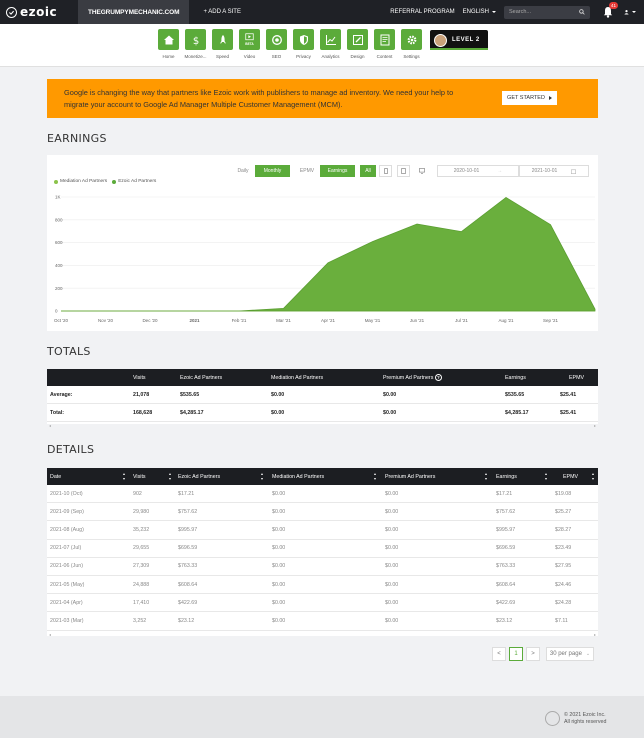 The height and width of the screenshot is (738, 644). Describe the element at coordinates (298, 477) in the screenshot. I see `column-header-mediation: Mediation Ad Partners` at that location.